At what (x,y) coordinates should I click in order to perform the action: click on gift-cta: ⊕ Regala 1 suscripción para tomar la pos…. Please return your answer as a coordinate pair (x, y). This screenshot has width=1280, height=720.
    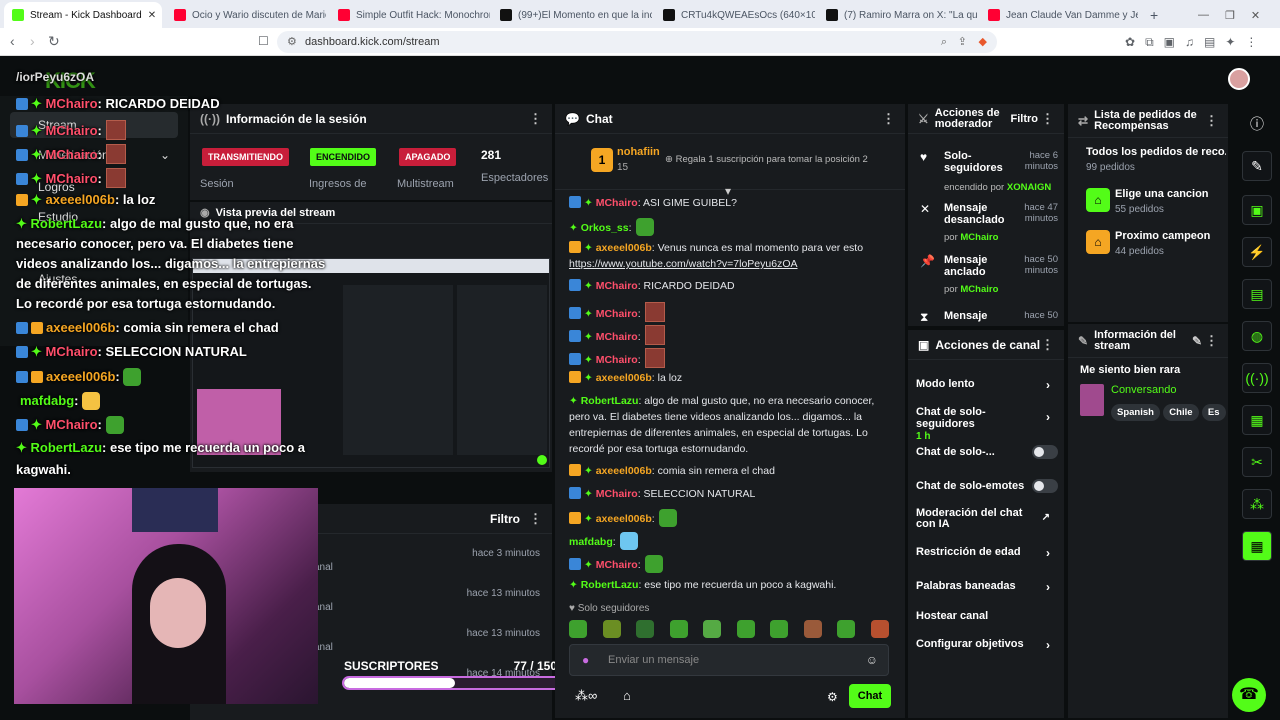
    Looking at the image, I should click on (766, 159).